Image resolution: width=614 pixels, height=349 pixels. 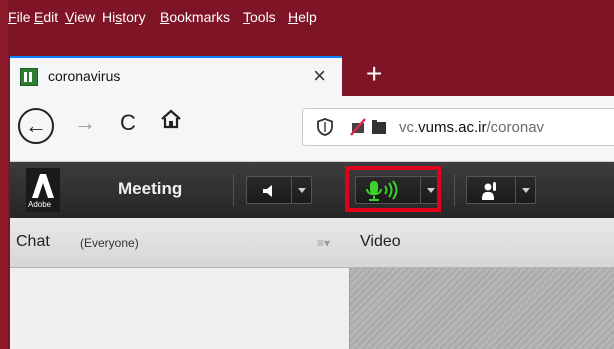 I want to click on video-title: Video, so click(x=380, y=241).